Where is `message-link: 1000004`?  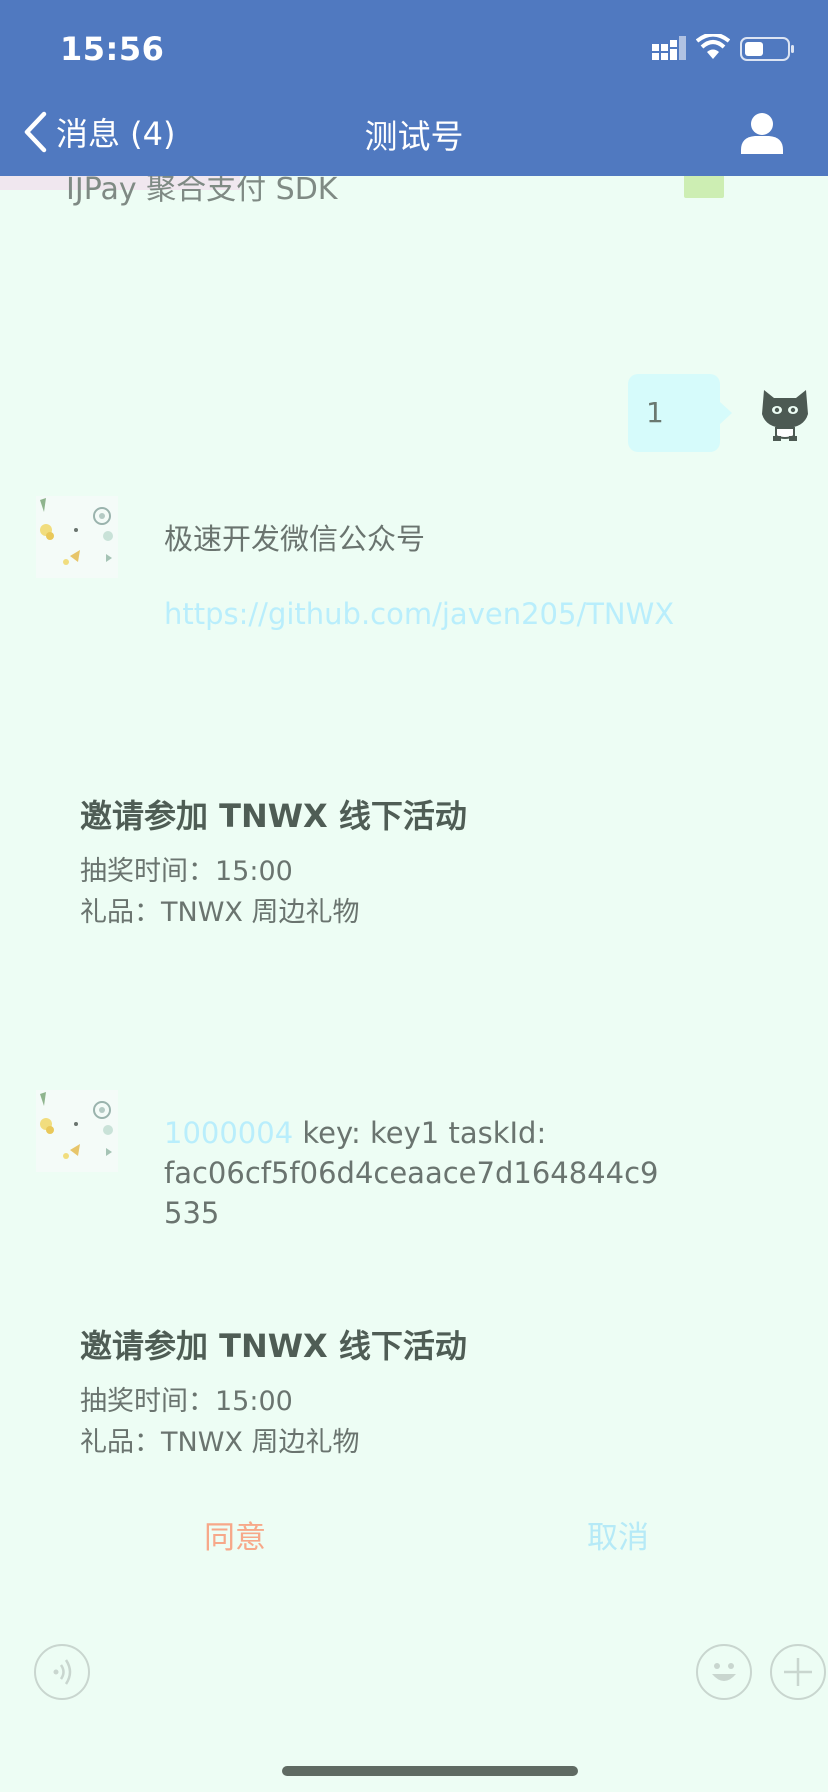 message-link: 1000004 is located at coordinates (228, 1133).